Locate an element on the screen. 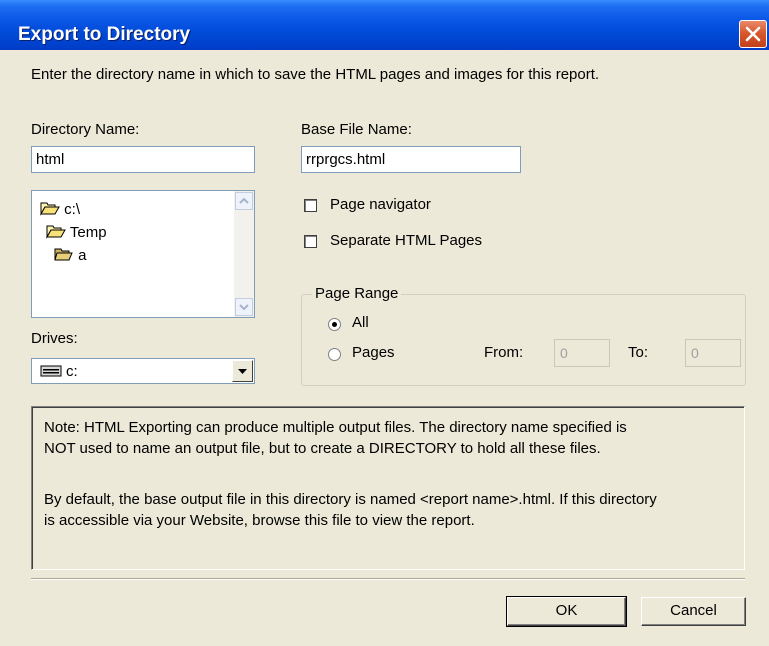 The image size is (769, 646). separate-pages-checkbox is located at coordinates (310, 241).